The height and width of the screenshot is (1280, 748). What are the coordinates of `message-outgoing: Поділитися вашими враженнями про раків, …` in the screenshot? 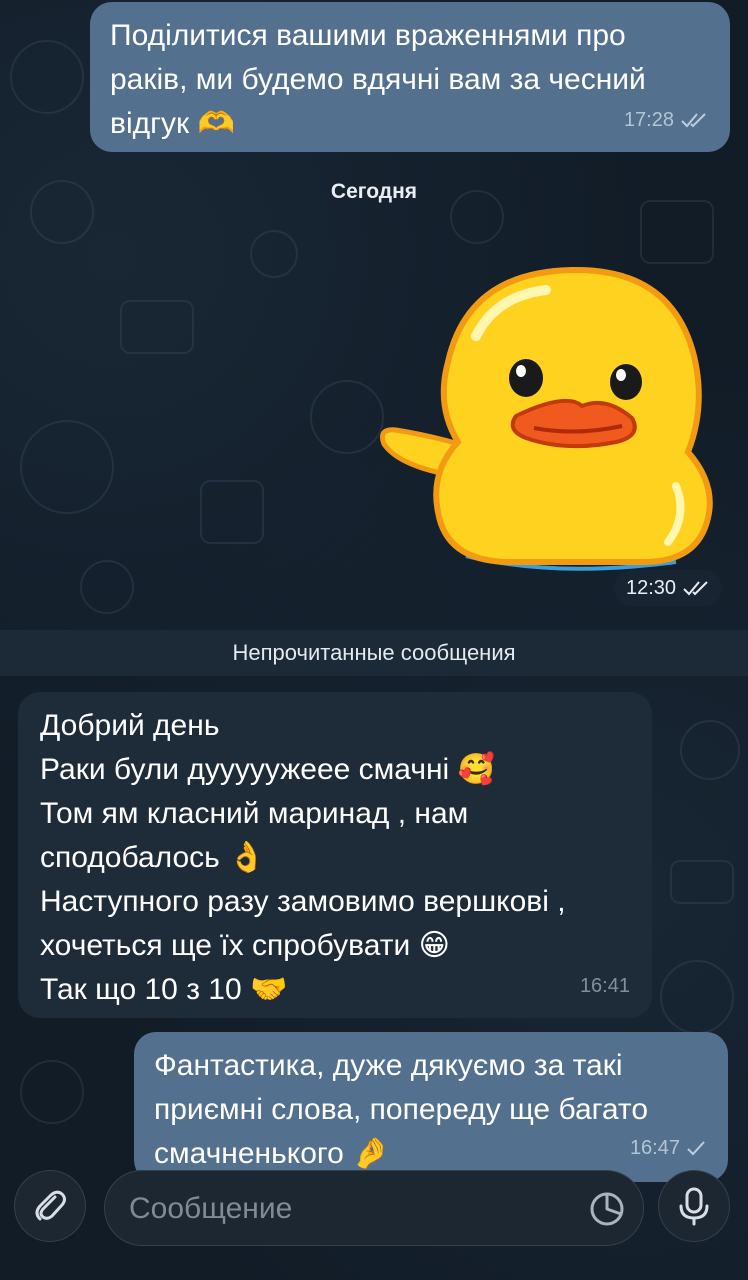 It's located at (410, 77).